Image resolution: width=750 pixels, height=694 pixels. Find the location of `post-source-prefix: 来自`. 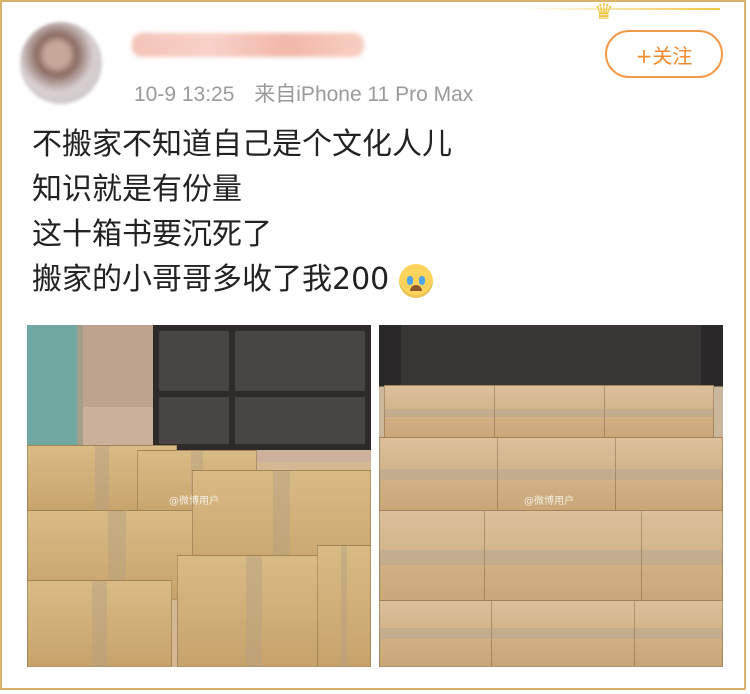

post-source-prefix: 来自 is located at coordinates (275, 94).